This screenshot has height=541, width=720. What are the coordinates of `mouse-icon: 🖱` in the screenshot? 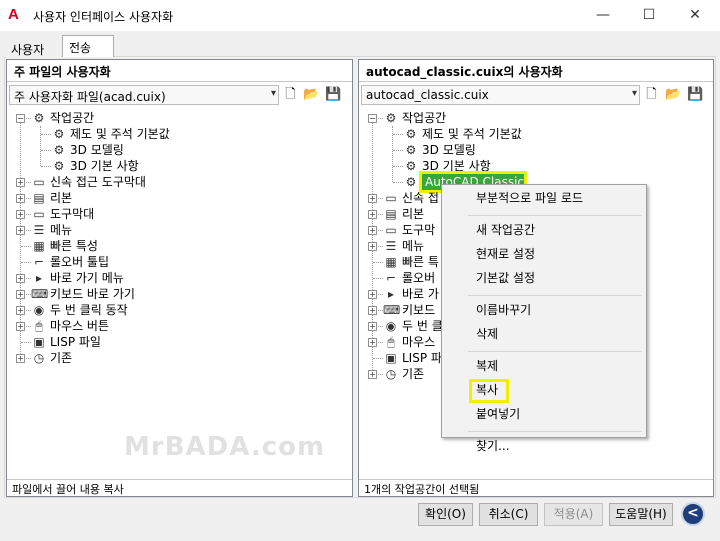 It's located at (391, 342).